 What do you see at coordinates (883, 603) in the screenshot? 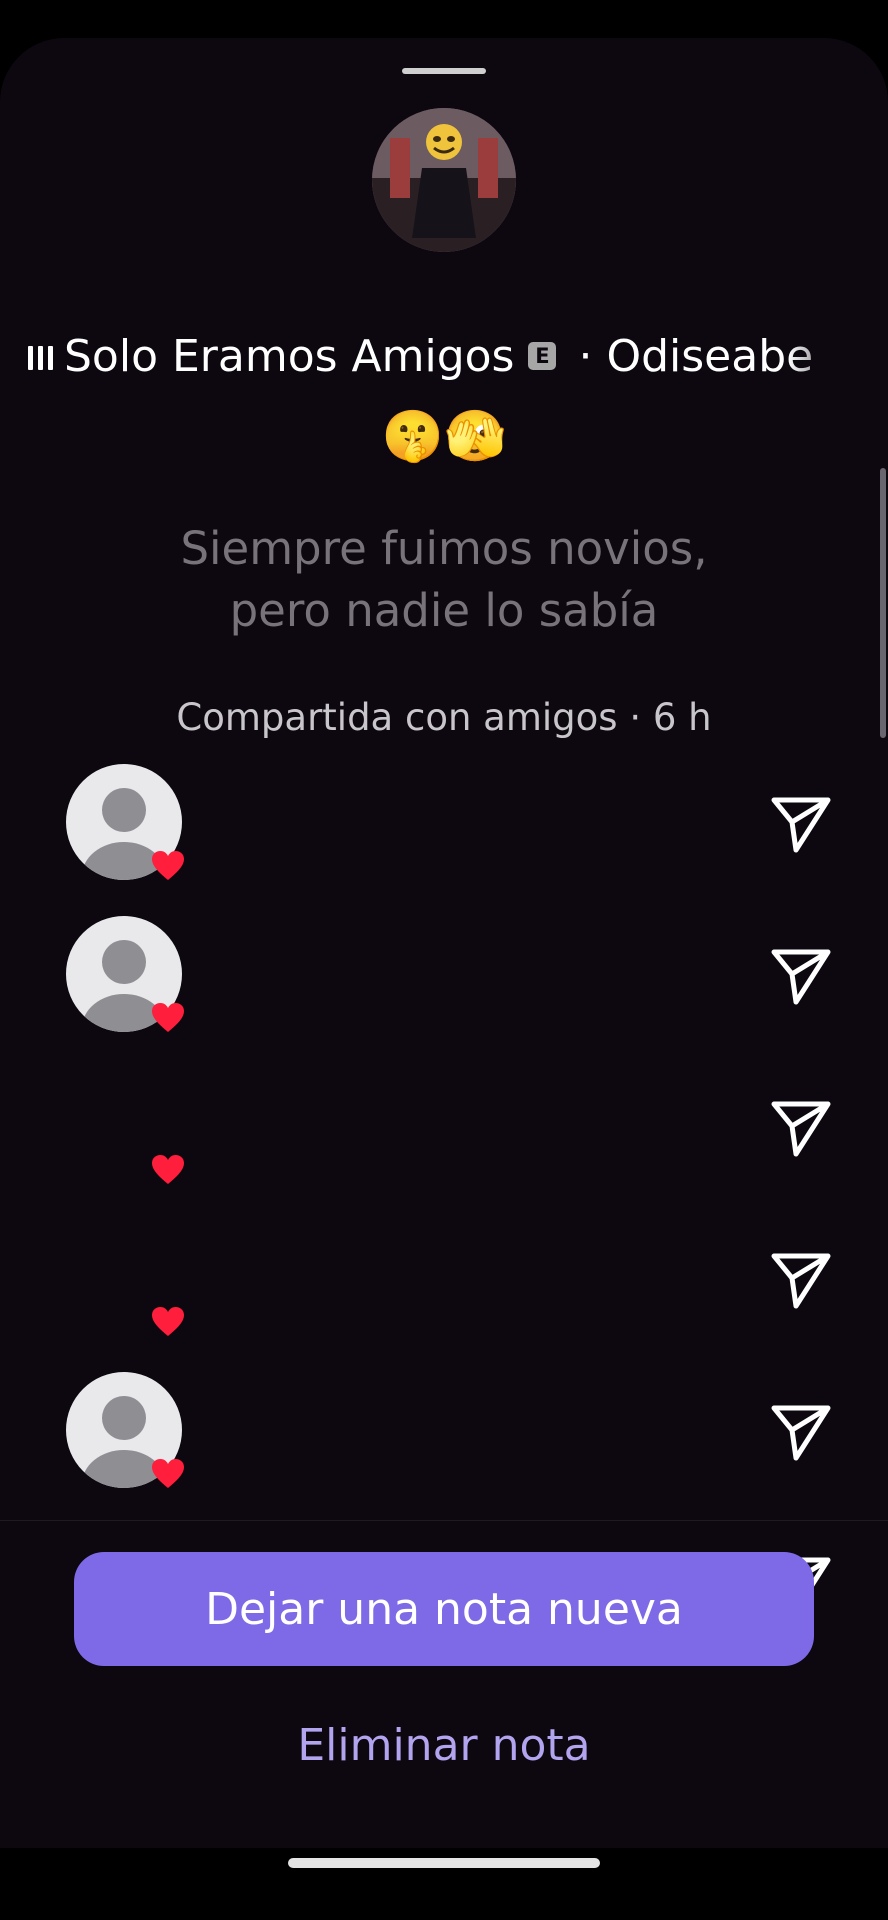
I see `scrollbar` at bounding box center [883, 603].